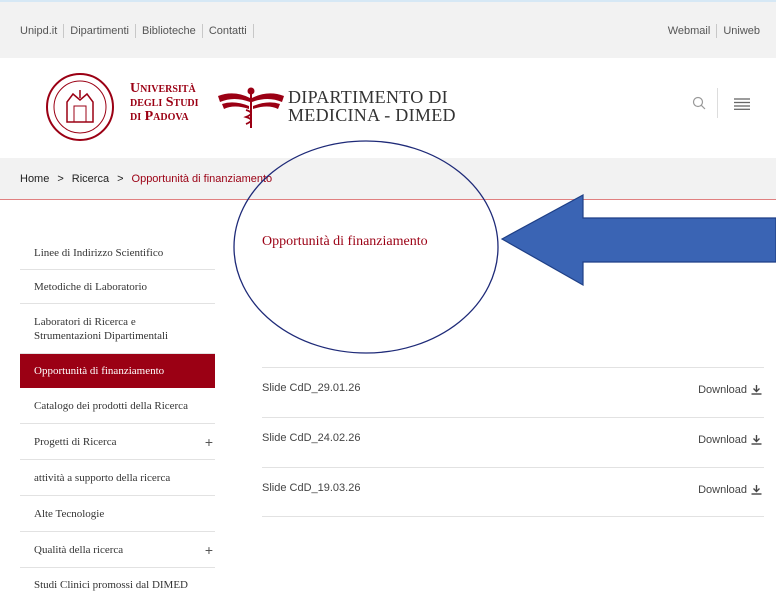 This screenshot has width=776, height=602. I want to click on top-link-contatti: Contatti, so click(228, 31).